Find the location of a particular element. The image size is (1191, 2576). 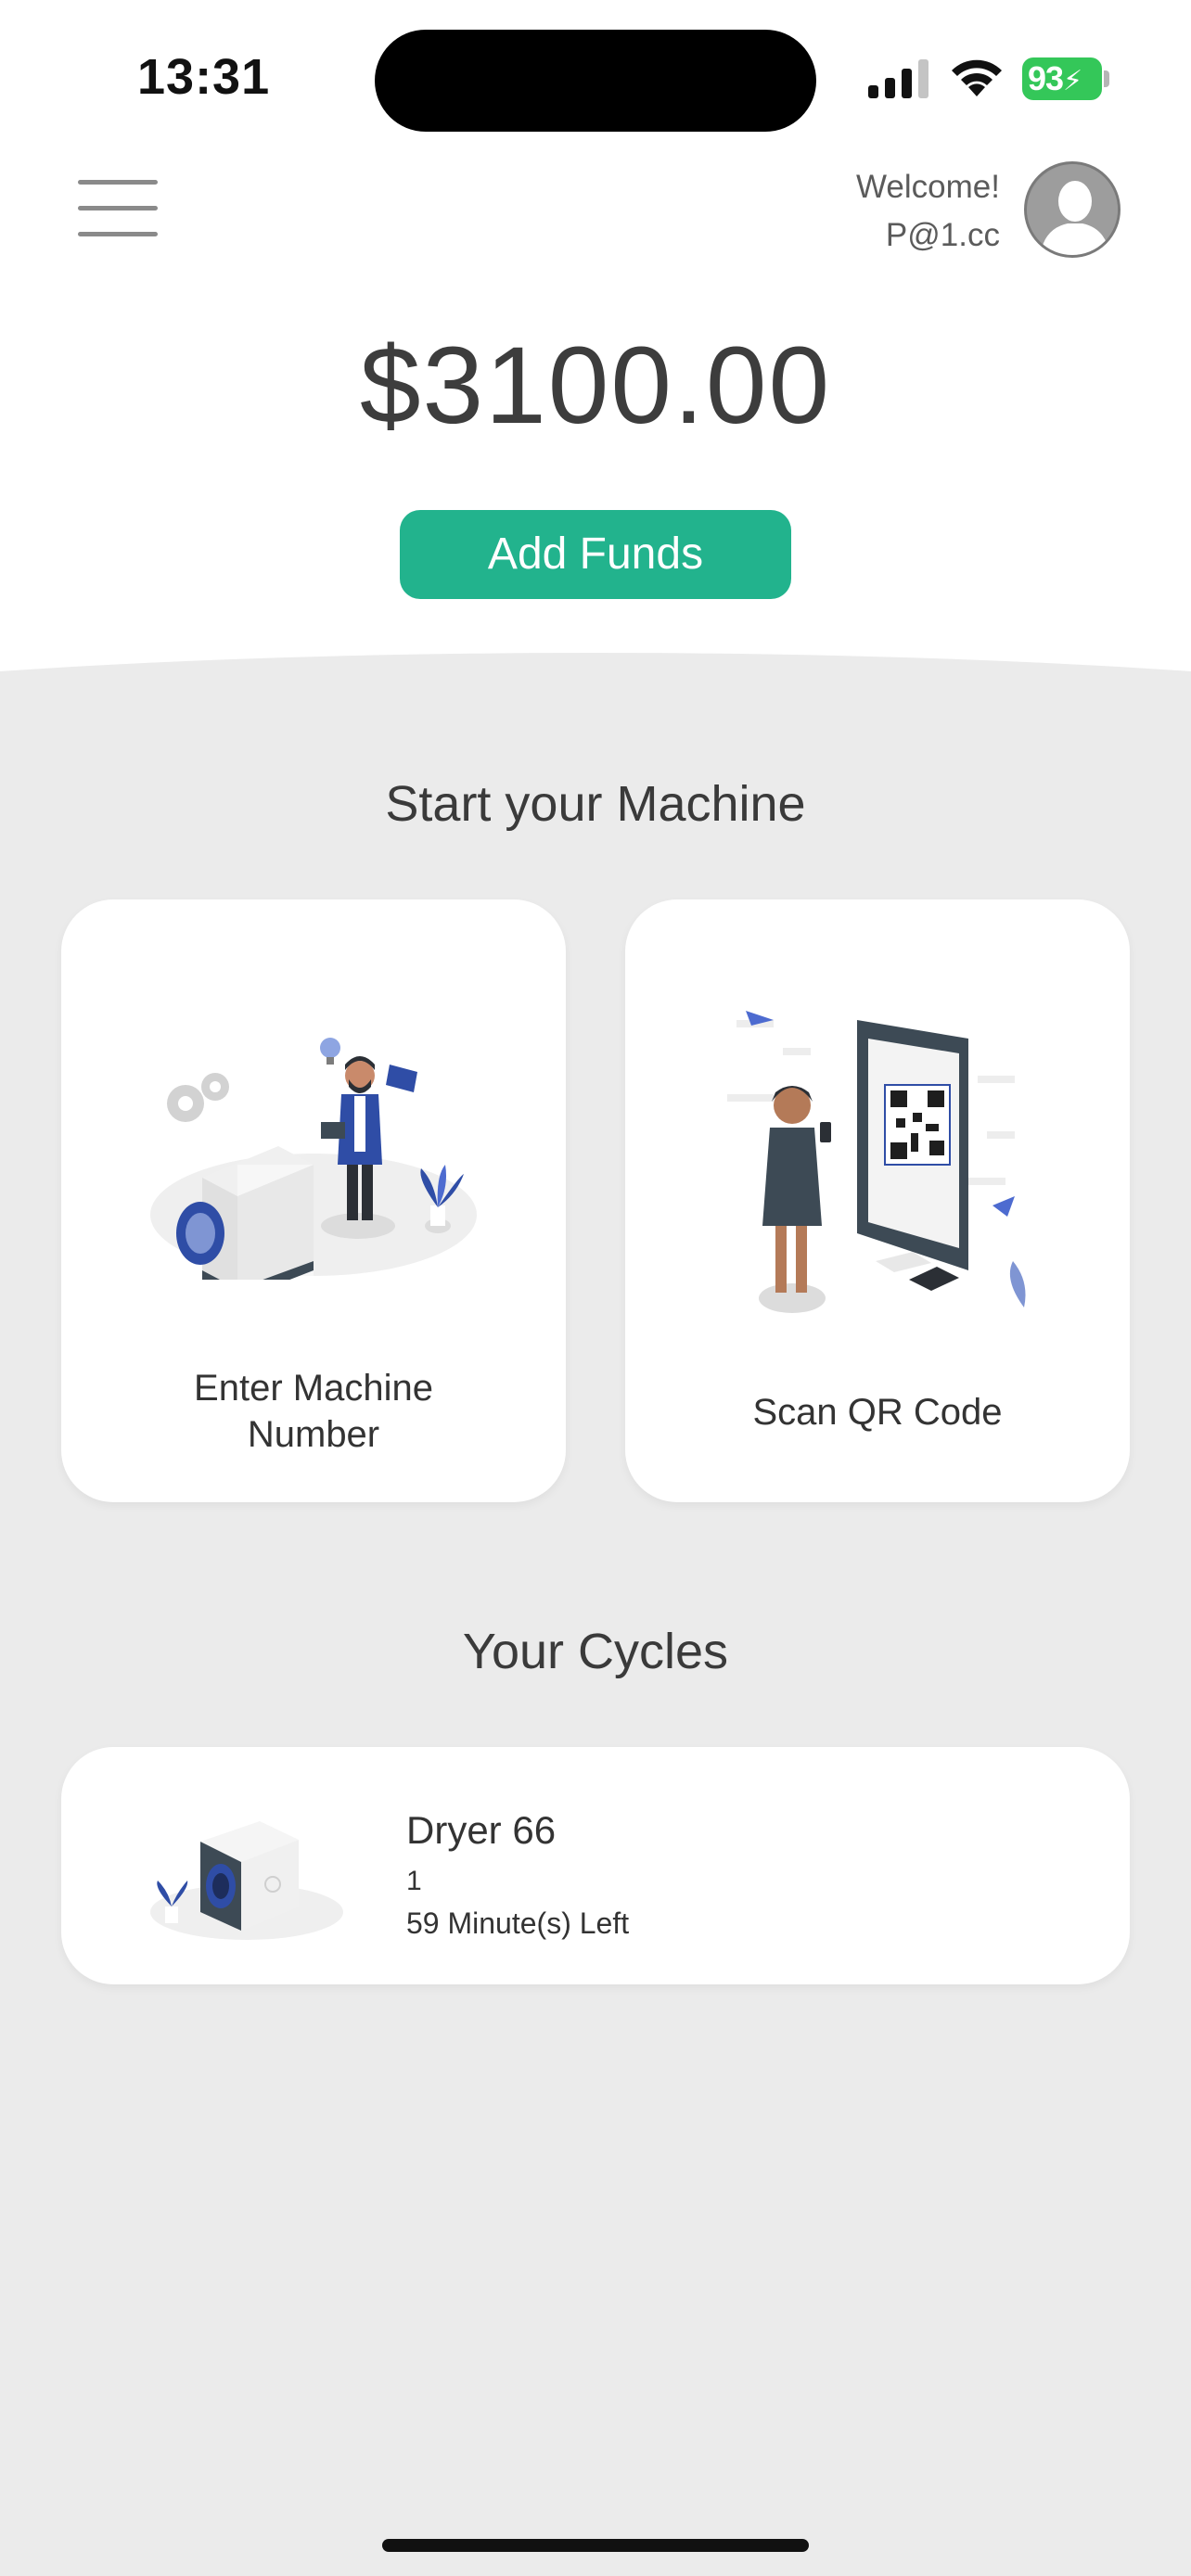

hamburger-menu-icon is located at coordinates (118, 182).